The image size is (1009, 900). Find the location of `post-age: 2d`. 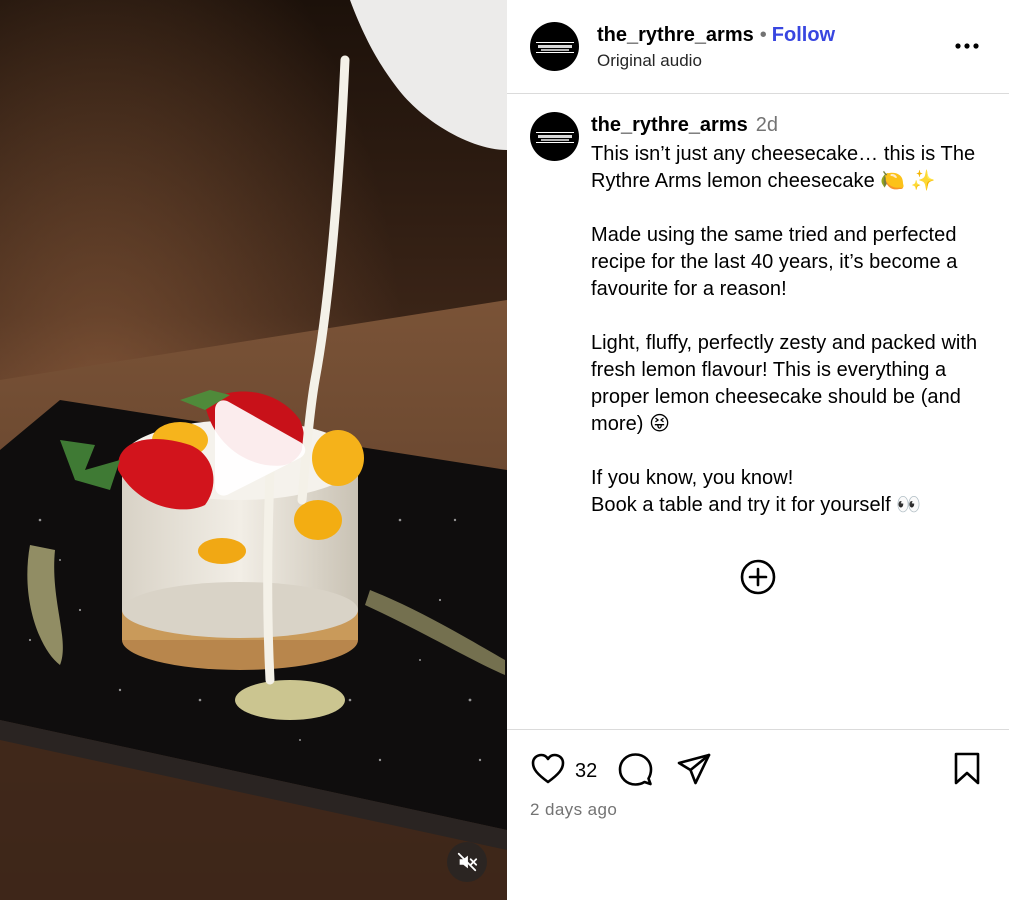

post-age: 2d is located at coordinates (767, 125).